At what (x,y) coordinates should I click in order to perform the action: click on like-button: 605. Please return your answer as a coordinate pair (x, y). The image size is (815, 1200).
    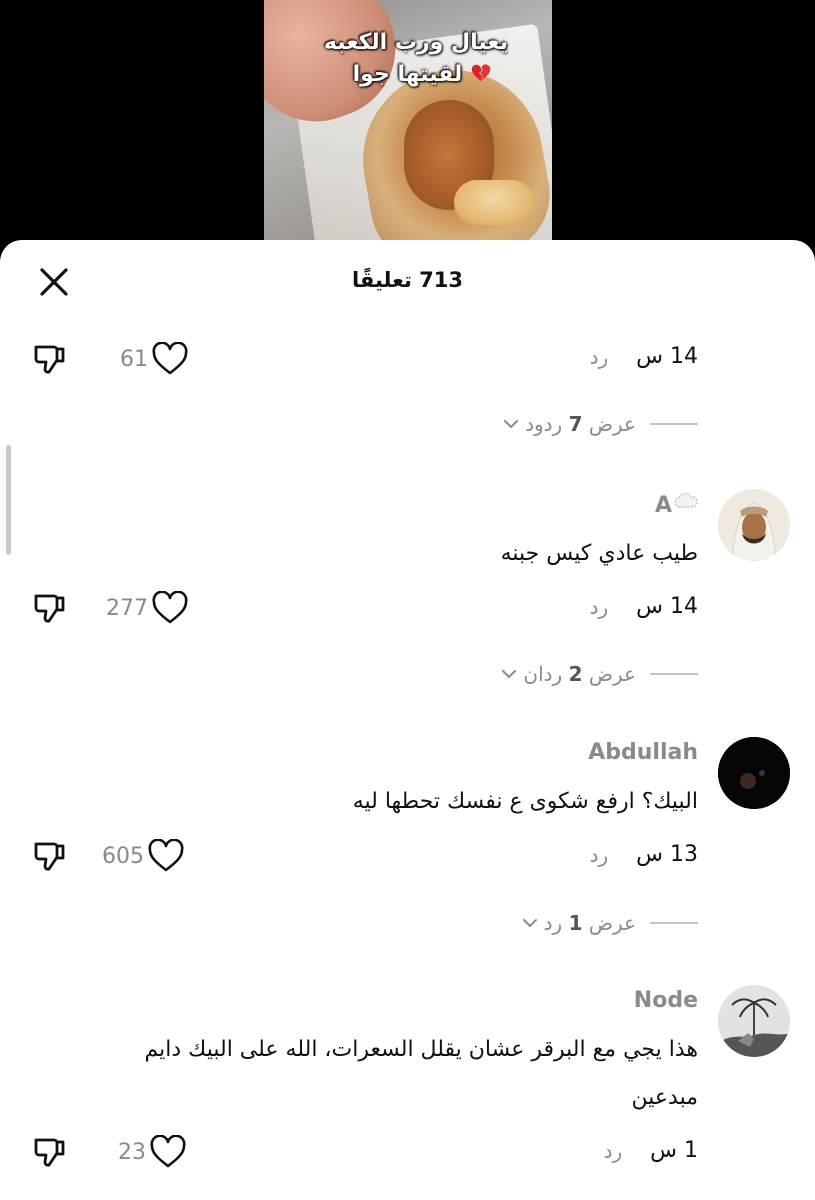
    Looking at the image, I should click on (143, 856).